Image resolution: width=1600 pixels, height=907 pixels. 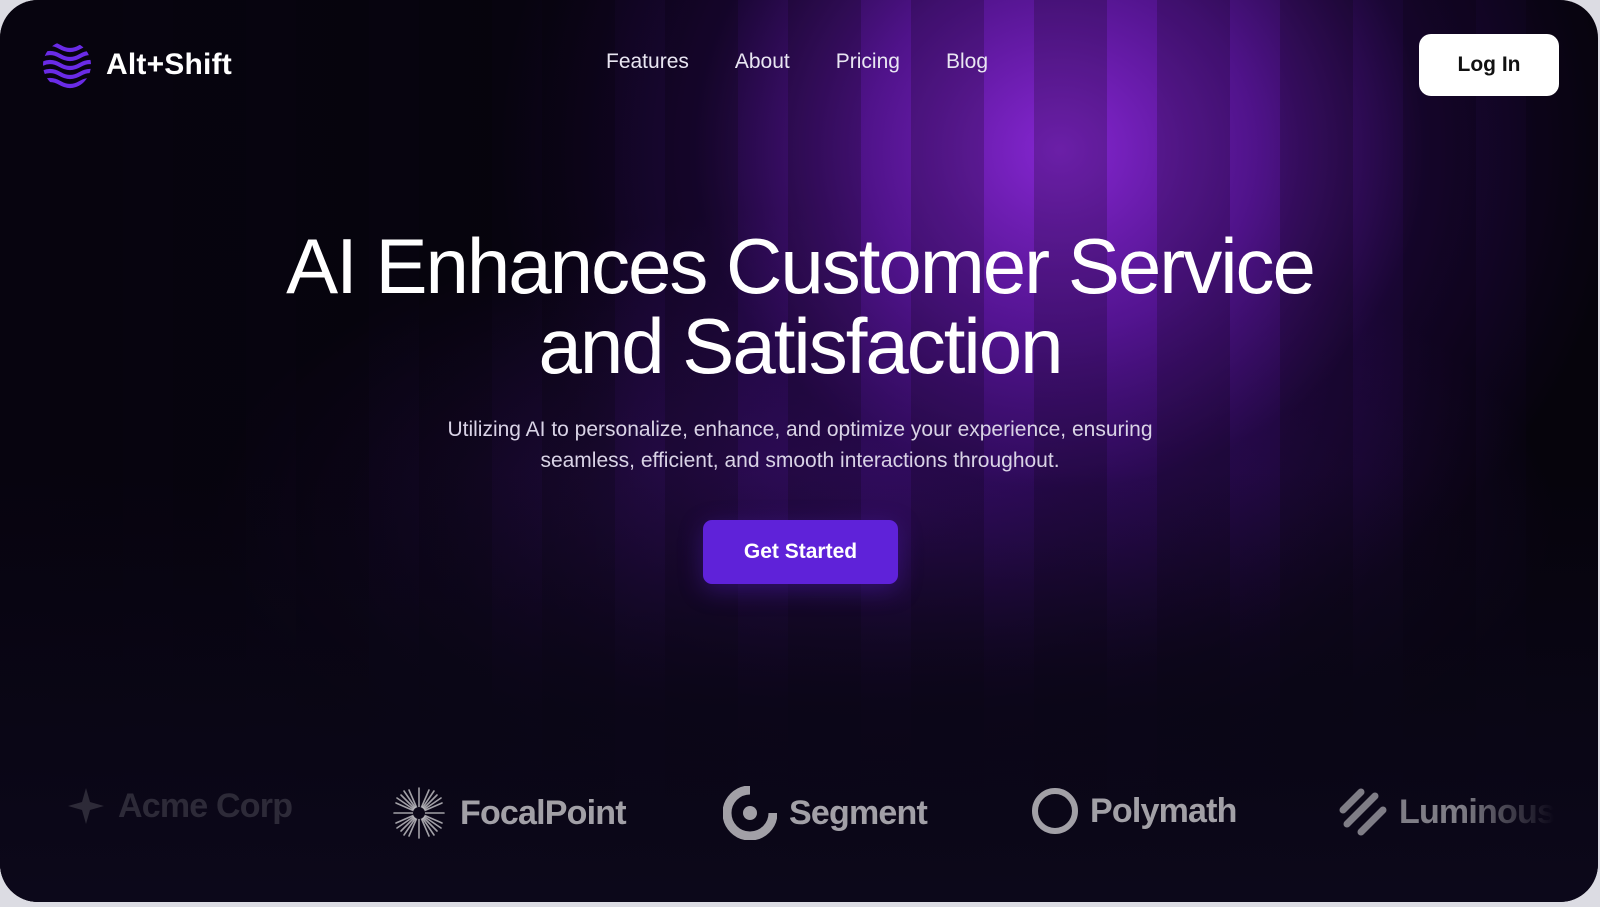 I want to click on brand-logo: Alt+Shift, so click(x=137, y=65).